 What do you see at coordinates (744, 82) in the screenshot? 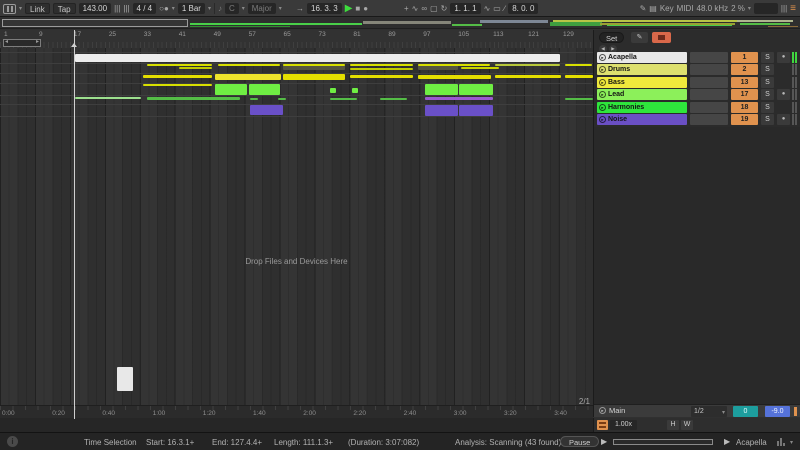
I see `track-activator: 13` at bounding box center [744, 82].